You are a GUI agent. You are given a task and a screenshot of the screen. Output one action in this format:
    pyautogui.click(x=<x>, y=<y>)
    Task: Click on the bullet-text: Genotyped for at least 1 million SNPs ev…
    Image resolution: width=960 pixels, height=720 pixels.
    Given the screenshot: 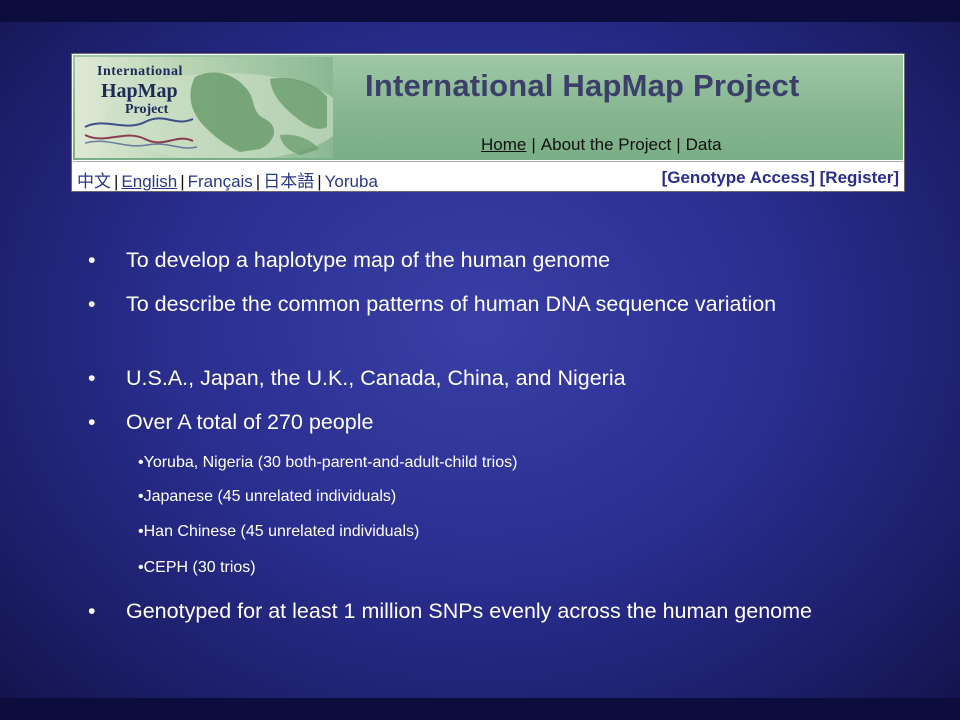 What is the action you would take?
    pyautogui.click(x=469, y=611)
    